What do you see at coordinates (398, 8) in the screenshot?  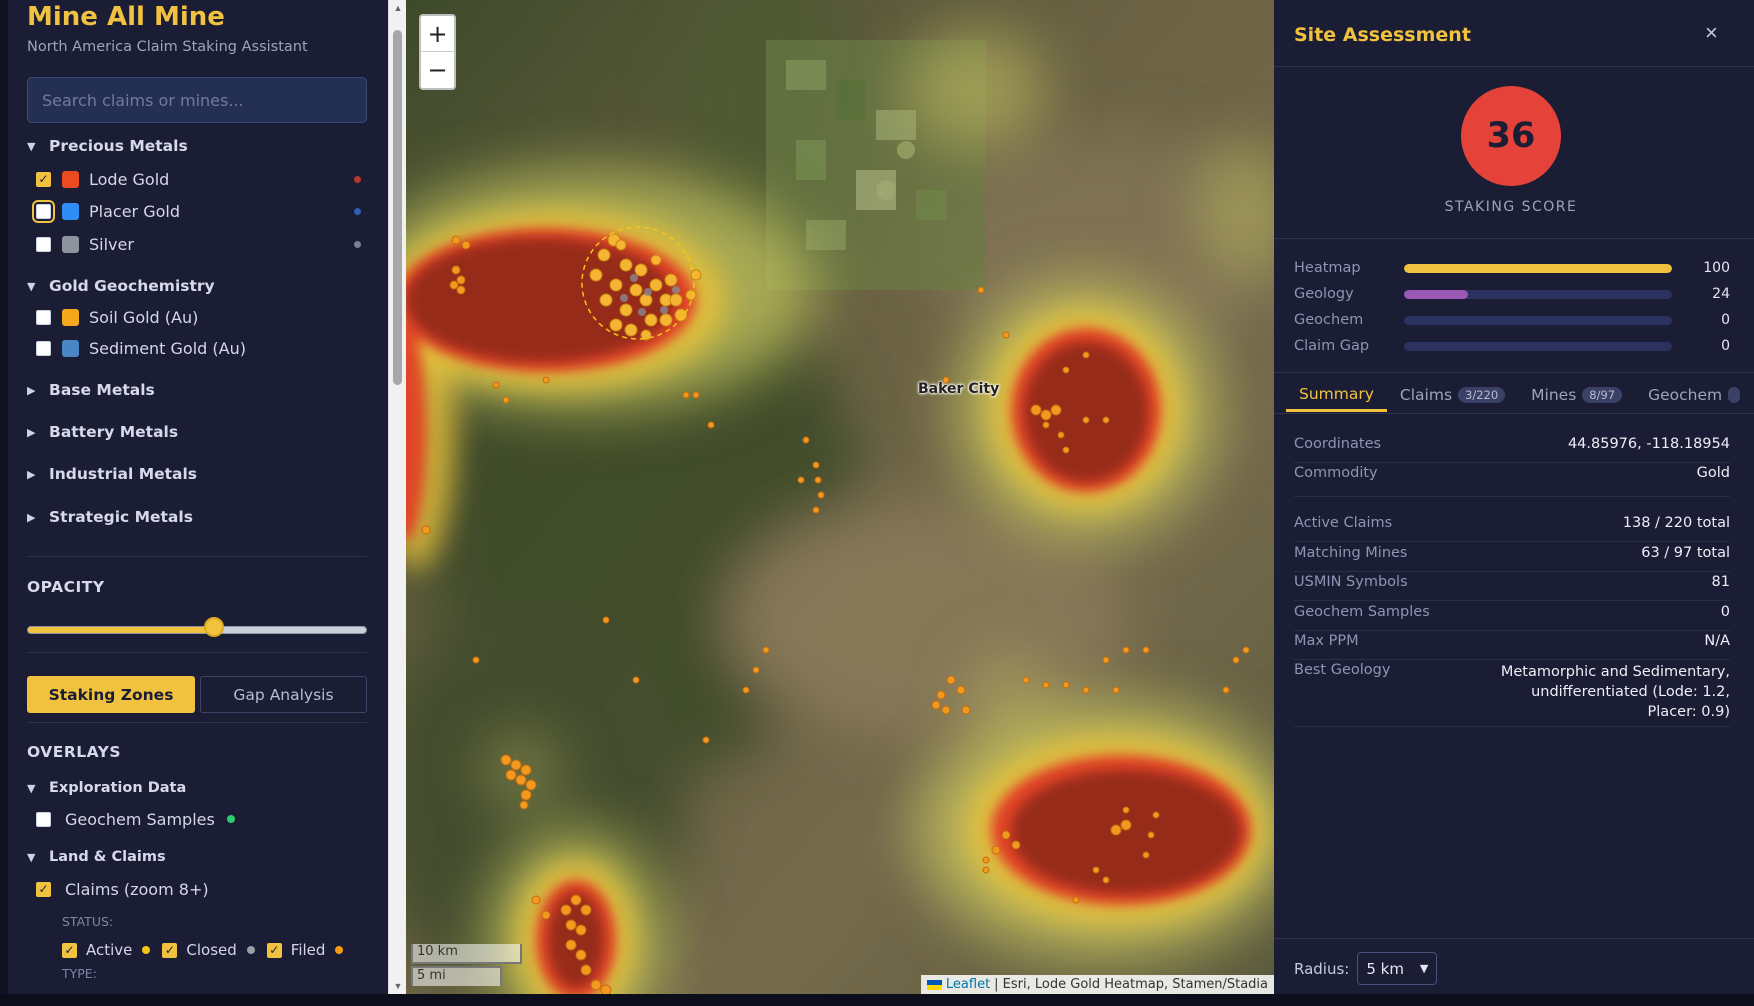 I see `scroll-up-arrow-icon: ▲` at bounding box center [398, 8].